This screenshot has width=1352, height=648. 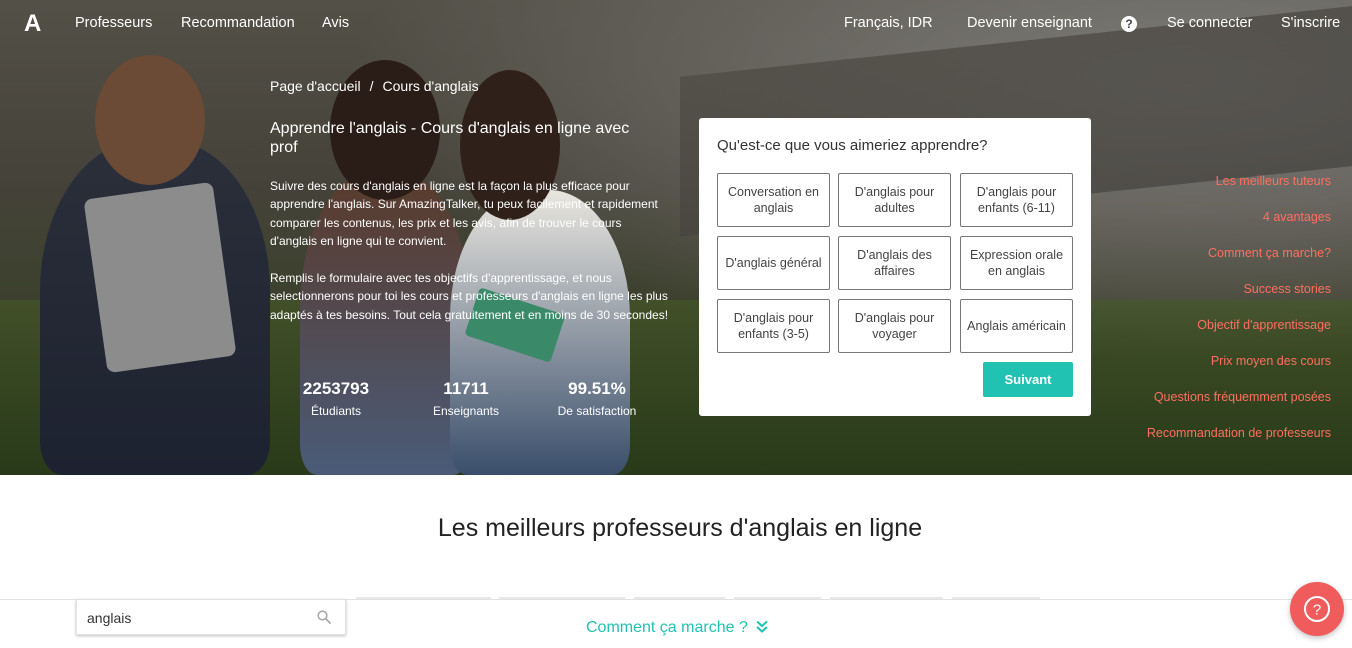 What do you see at coordinates (894, 263) in the screenshot?
I see `option-business: D'anglais des affaires` at bounding box center [894, 263].